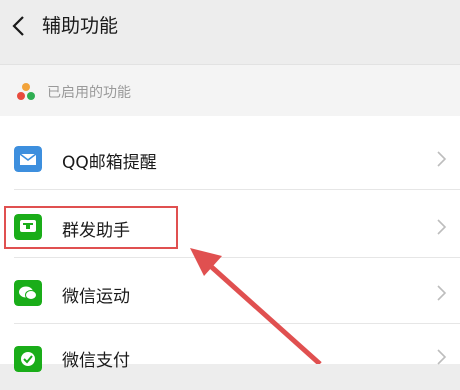 The width and height of the screenshot is (460, 390). Describe the element at coordinates (28, 227) in the screenshot. I see `group-message-icon` at that location.